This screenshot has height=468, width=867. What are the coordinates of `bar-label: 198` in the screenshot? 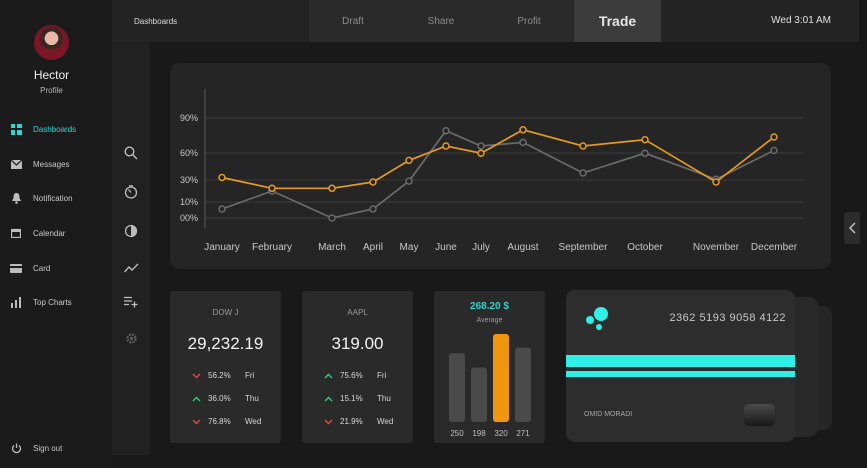 It's located at (479, 433).